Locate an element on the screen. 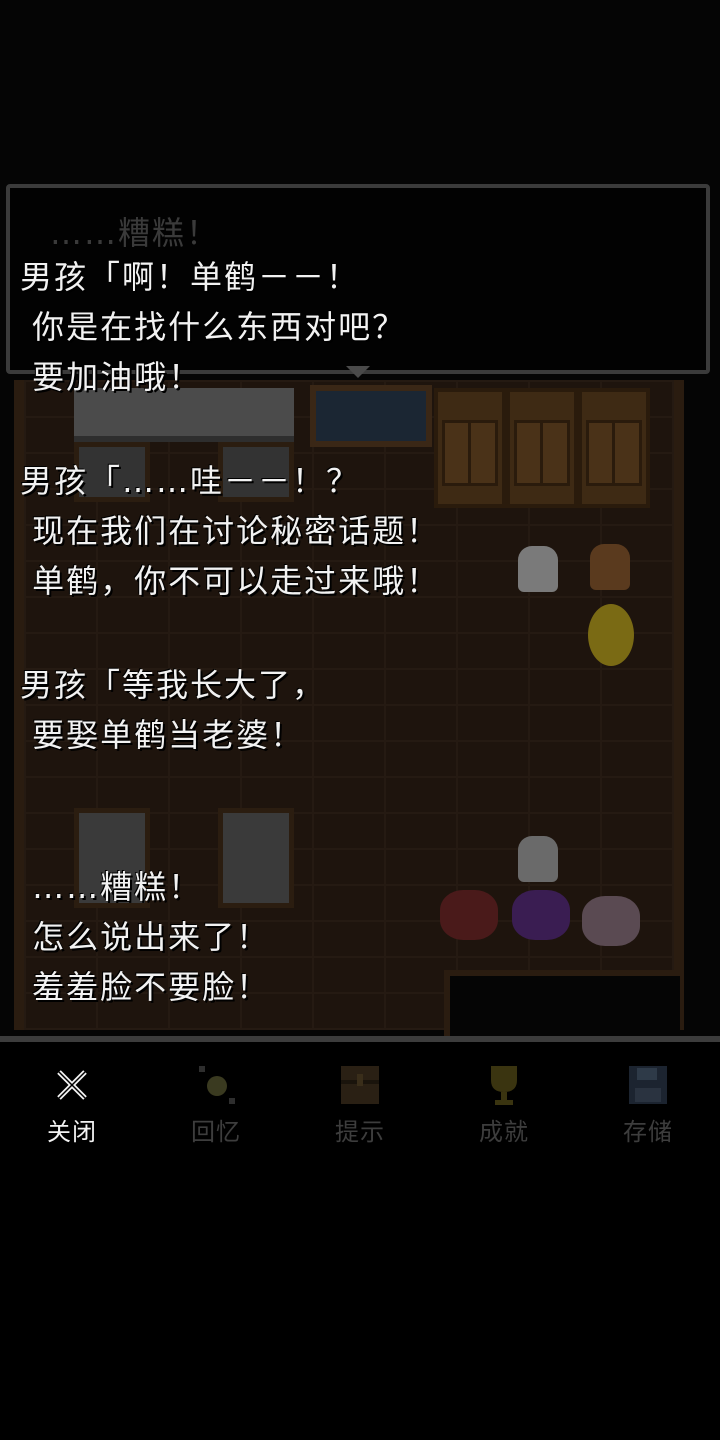 This screenshot has height=1440, width=720. memory-label: 回忆 is located at coordinates (216, 1132).